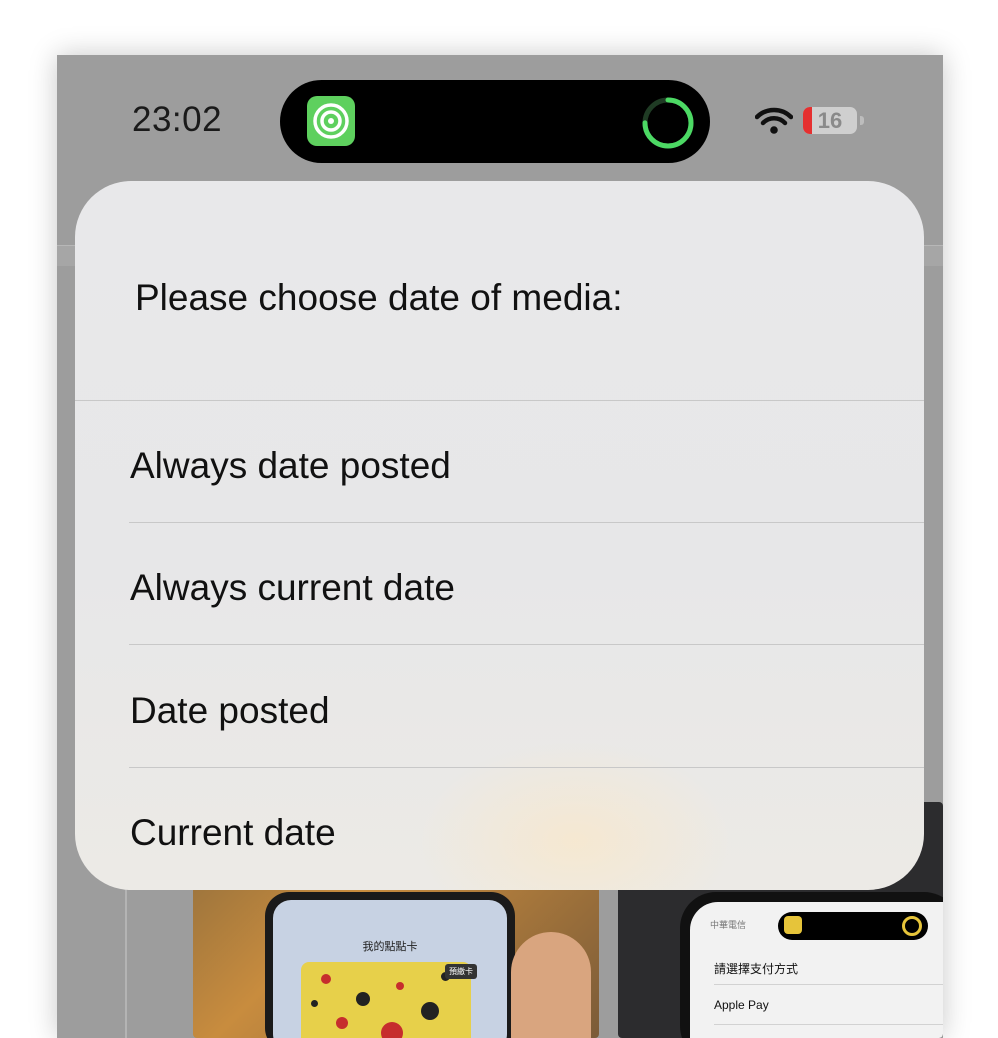 This screenshot has height=1038, width=998. Describe the element at coordinates (499, 829) in the screenshot. I see `option-current-date: Current date` at that location.